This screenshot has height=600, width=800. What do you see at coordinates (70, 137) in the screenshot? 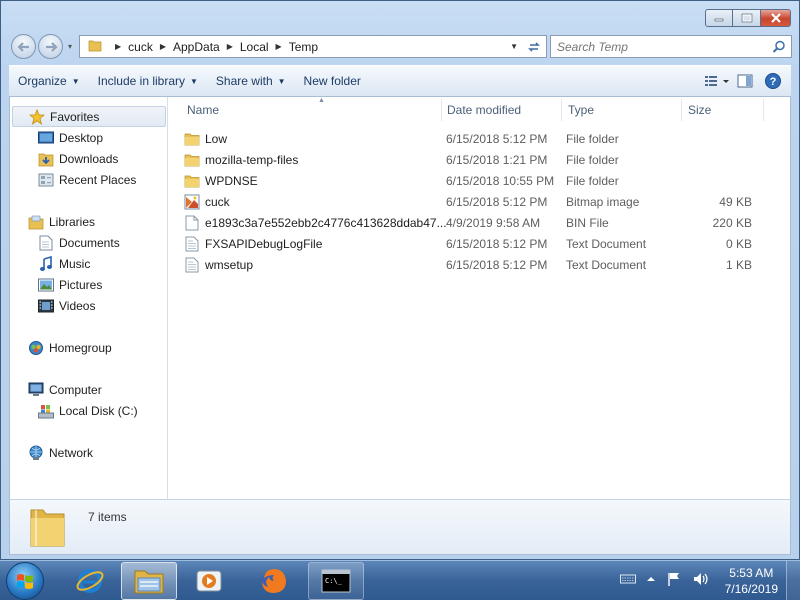
I see `nav-item-desktop: Desktop` at bounding box center [70, 137].